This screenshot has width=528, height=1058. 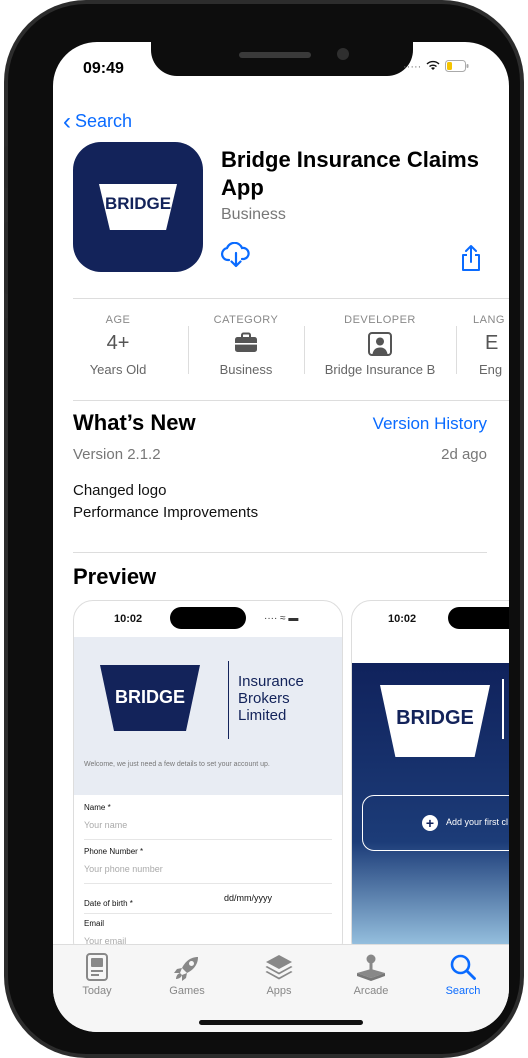 I want to click on tab-games: Games, so click(x=187, y=975).